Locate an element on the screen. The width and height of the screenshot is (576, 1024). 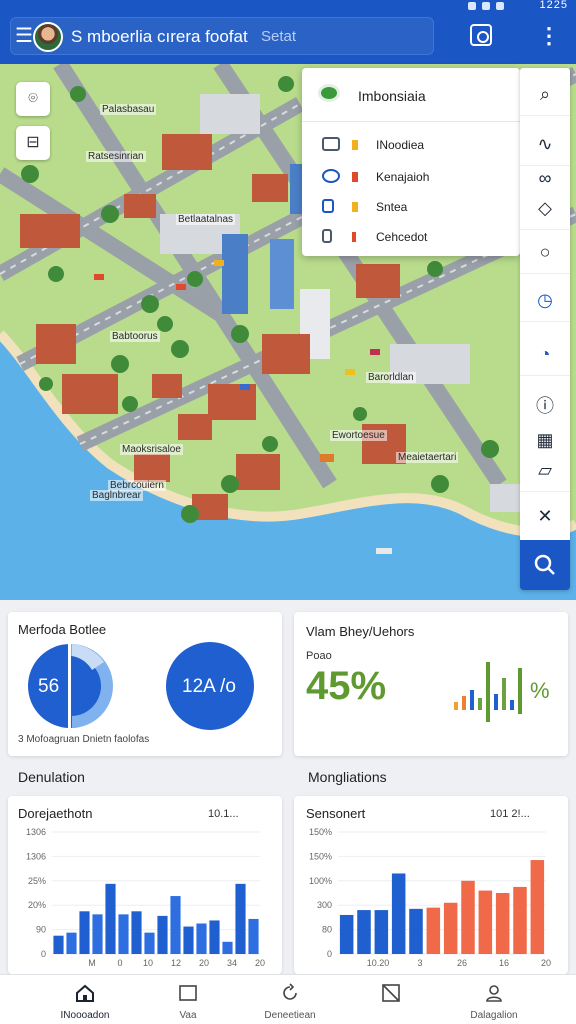
nav-item-home: INoooadon is located at coordinates (85, 999).